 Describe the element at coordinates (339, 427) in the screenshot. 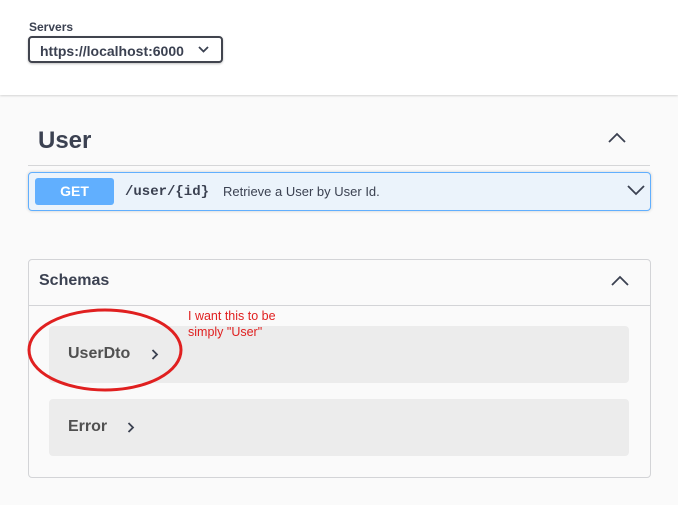

I see `schema-item-error: Error` at that location.